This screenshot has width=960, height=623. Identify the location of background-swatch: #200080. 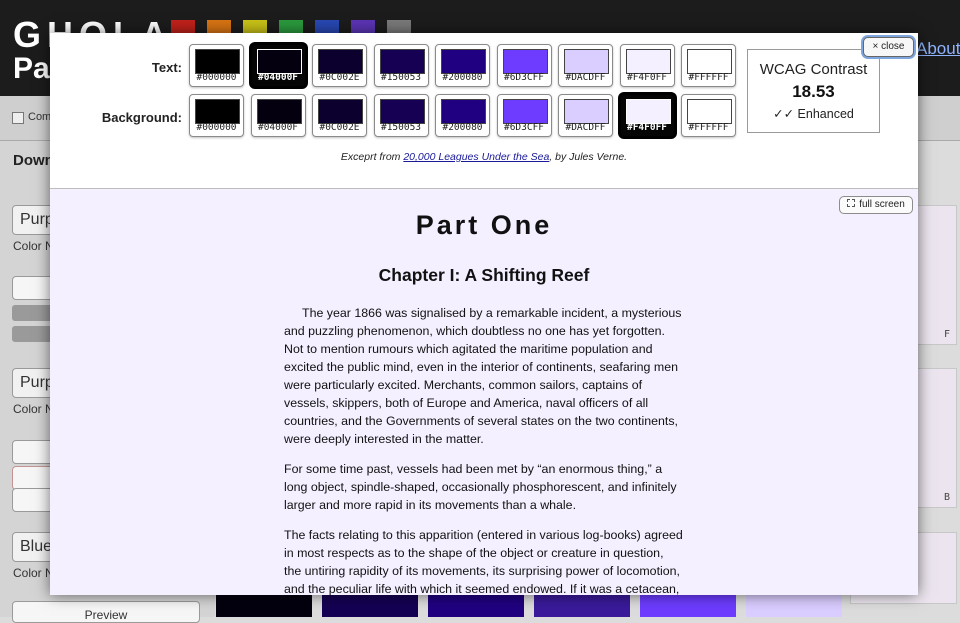
(462, 115).